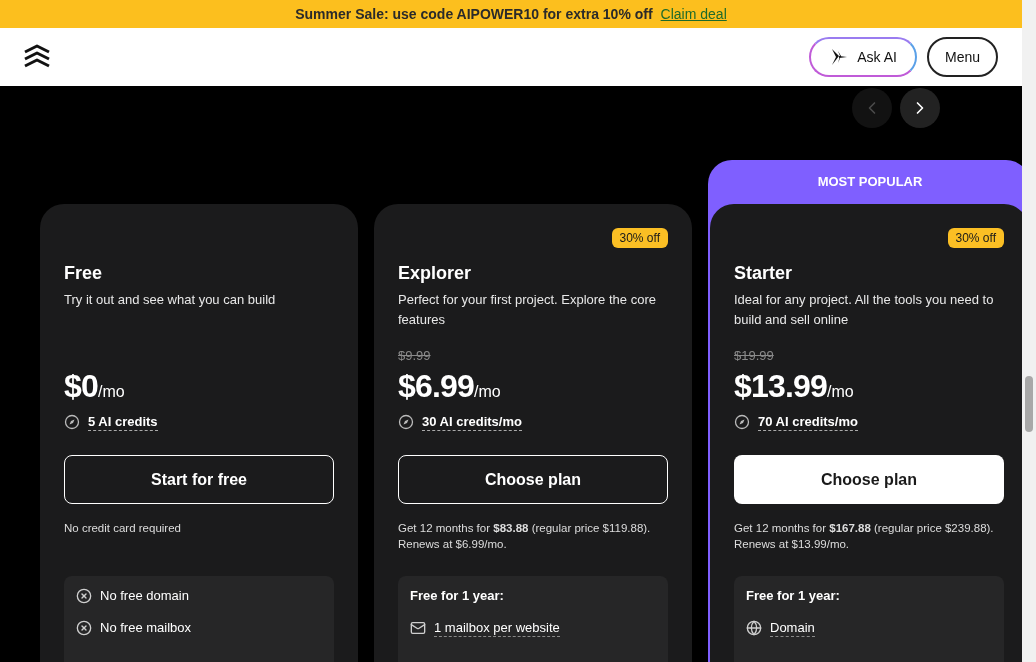 This screenshot has width=1036, height=662. Describe the element at coordinates (693, 14) in the screenshot. I see `claim-deal-link: Claim deal` at that location.